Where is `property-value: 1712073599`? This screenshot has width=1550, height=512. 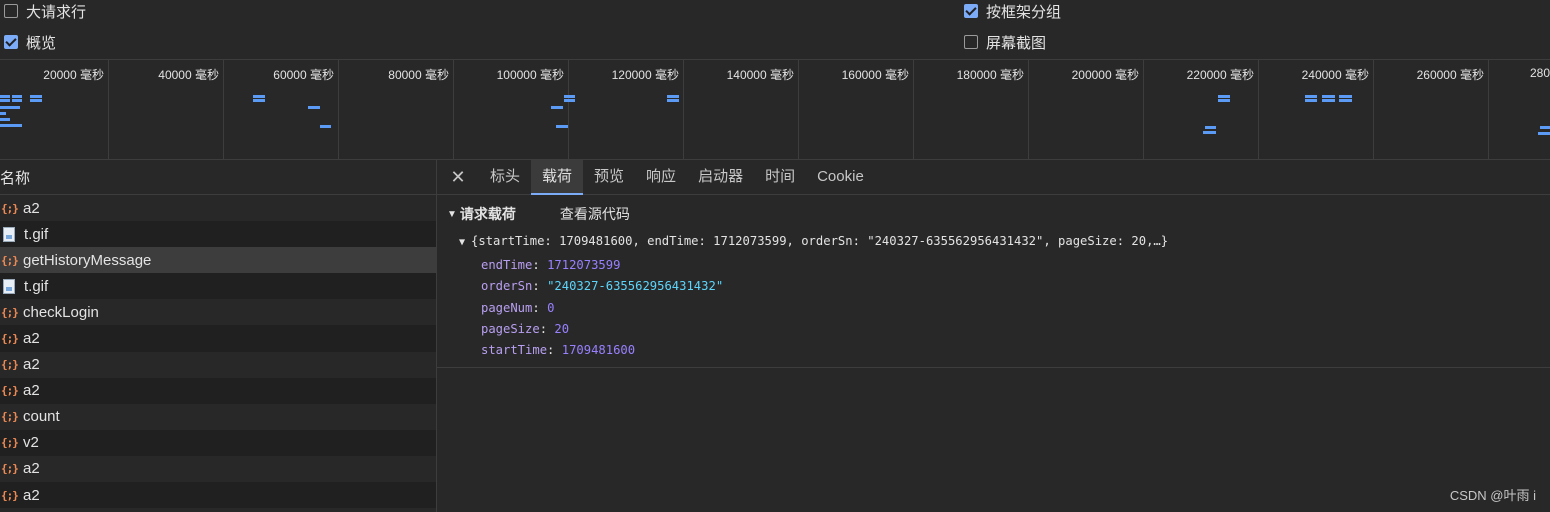 property-value: 1712073599 is located at coordinates (584, 265).